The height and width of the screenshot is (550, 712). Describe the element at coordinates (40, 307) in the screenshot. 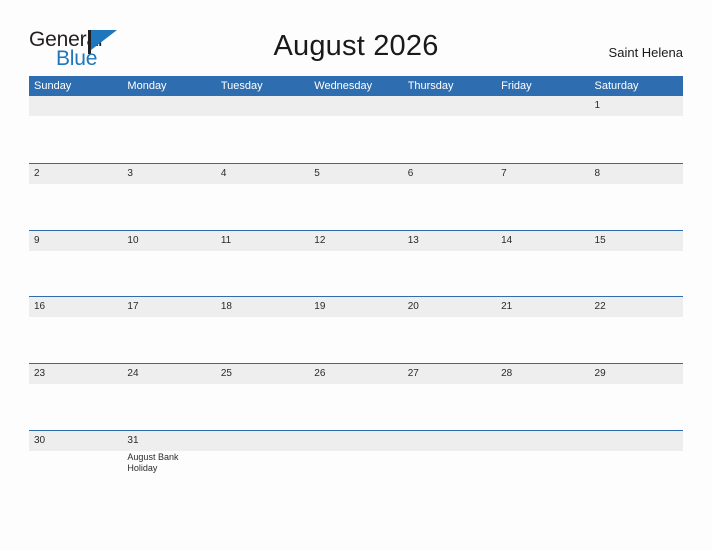

I see `day-number: 16` at that location.